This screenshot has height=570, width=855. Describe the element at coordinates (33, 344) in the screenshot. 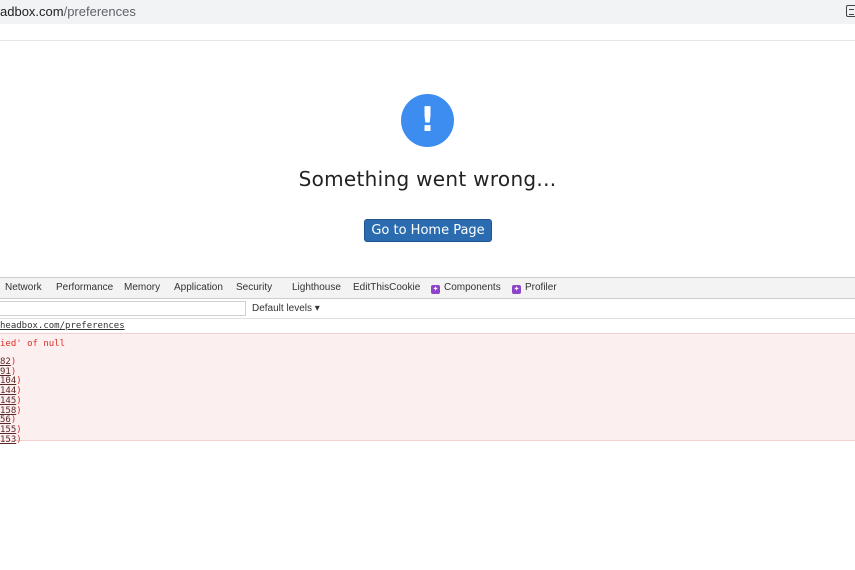

I see `console-error-message: ied' of null` at that location.